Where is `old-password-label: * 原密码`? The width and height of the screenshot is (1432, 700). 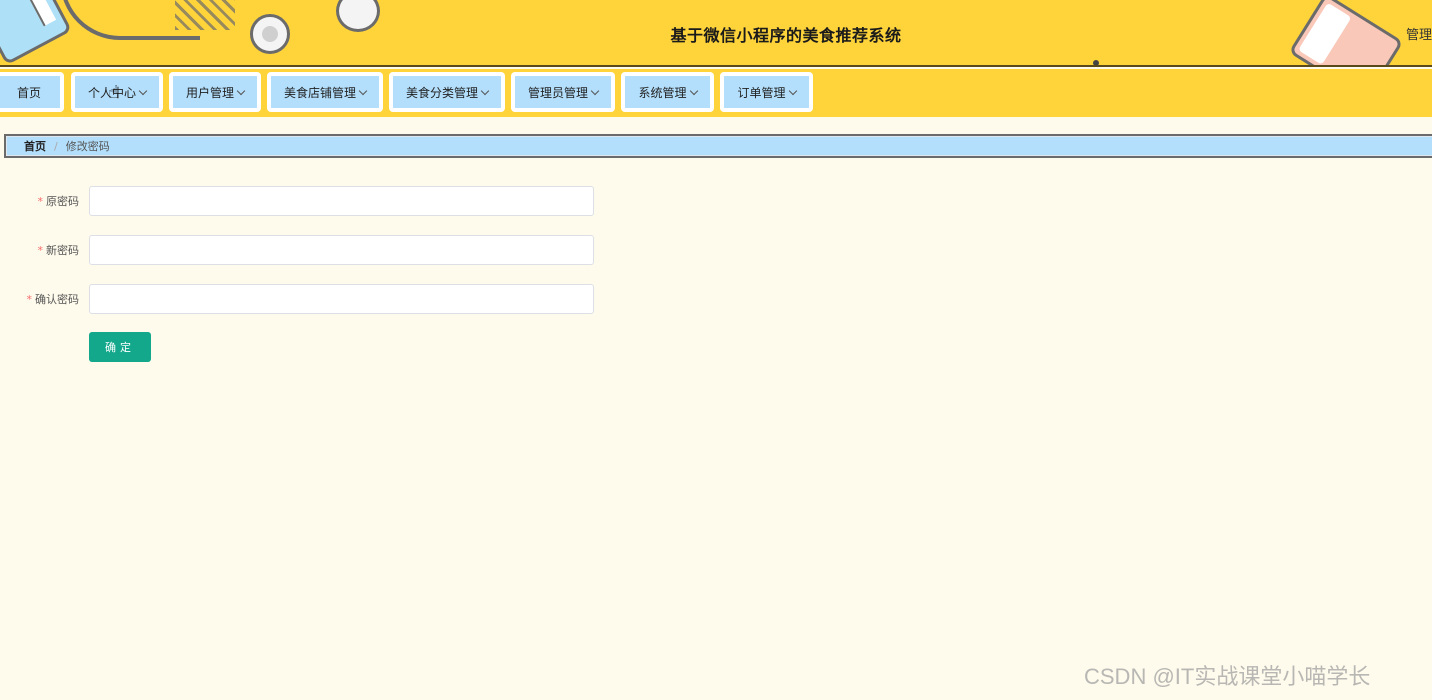 old-password-label: * 原密码 is located at coordinates (59, 201).